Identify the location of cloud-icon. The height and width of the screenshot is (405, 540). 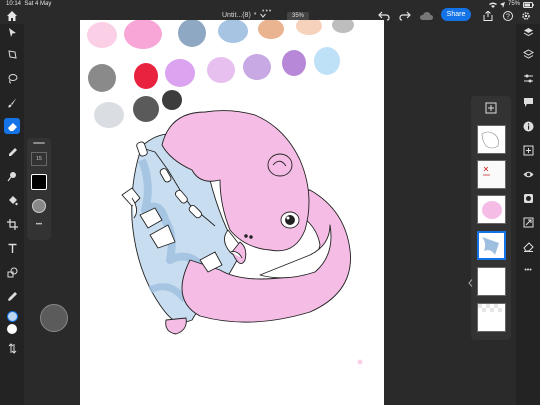
(426, 16).